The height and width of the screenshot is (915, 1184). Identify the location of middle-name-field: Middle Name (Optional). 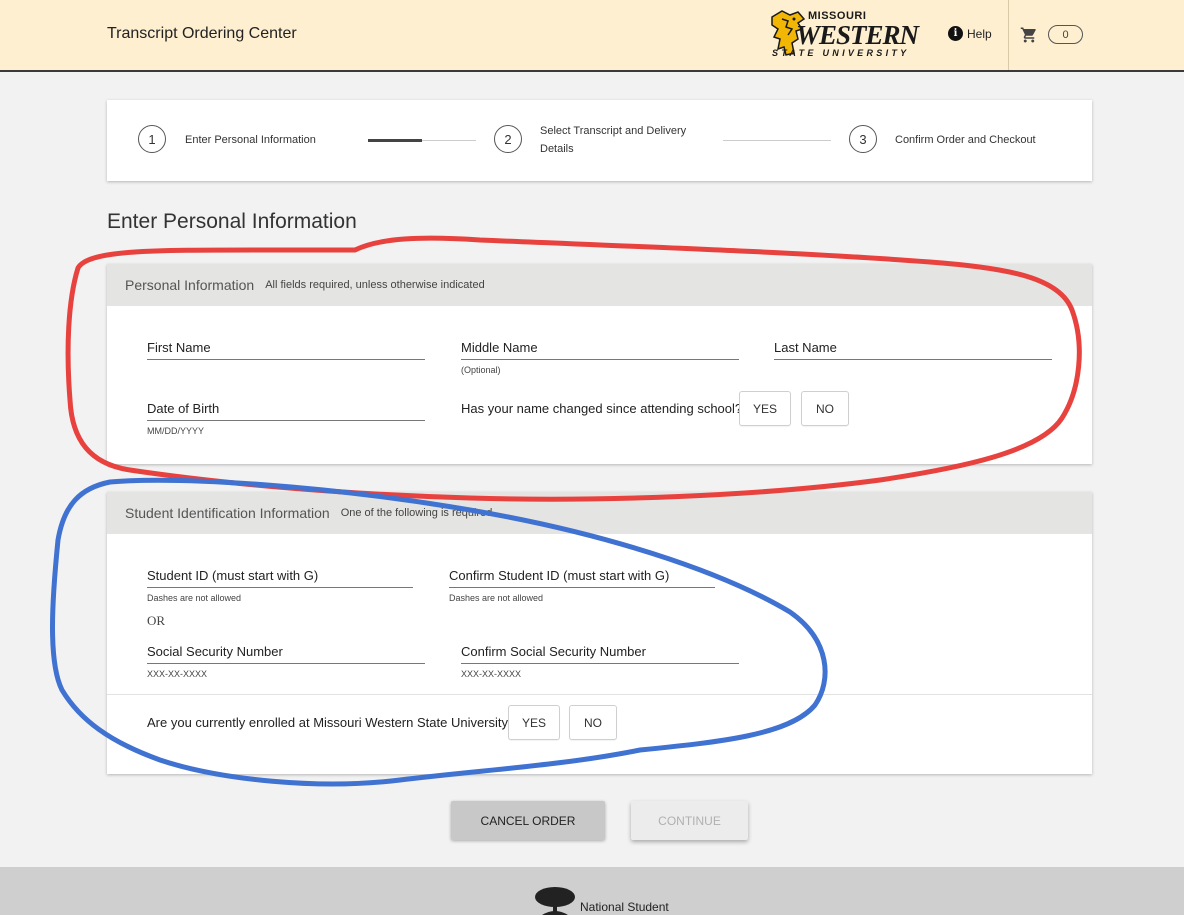
(600, 357).